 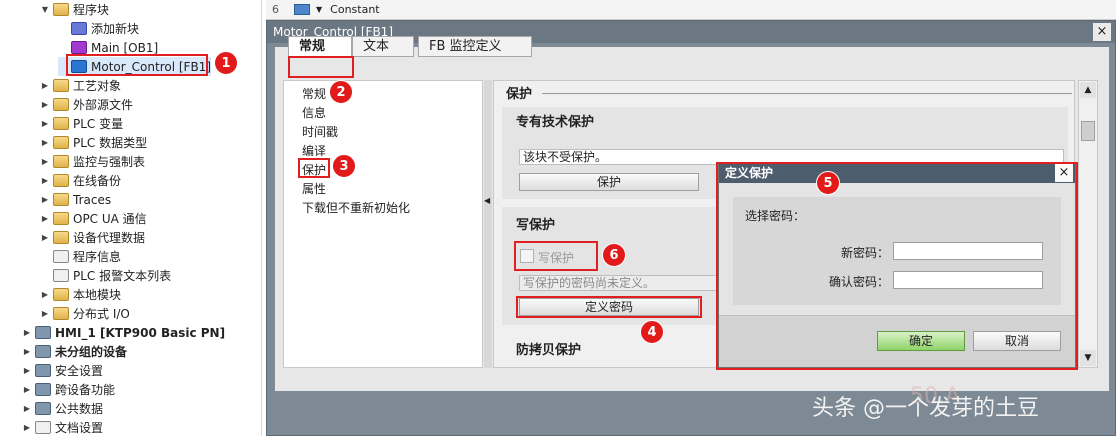 What do you see at coordinates (356, 208) in the screenshot?
I see `nav-item-download-no-reinit: 下载但不重新初始化` at bounding box center [356, 208].